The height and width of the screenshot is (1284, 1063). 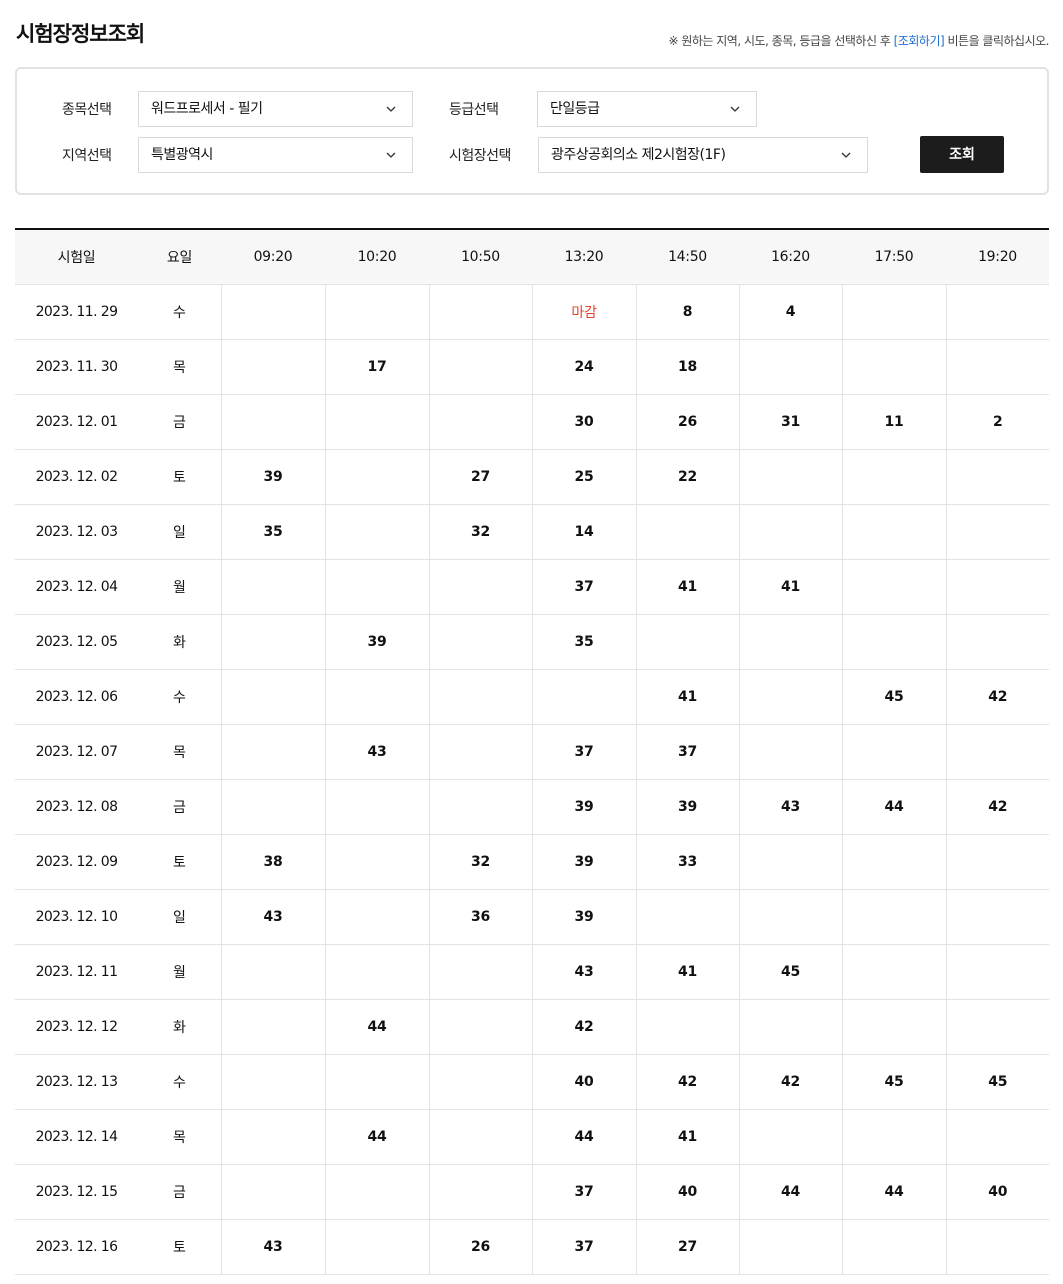 I want to click on weekday-cell: 수, so click(x=179, y=697).